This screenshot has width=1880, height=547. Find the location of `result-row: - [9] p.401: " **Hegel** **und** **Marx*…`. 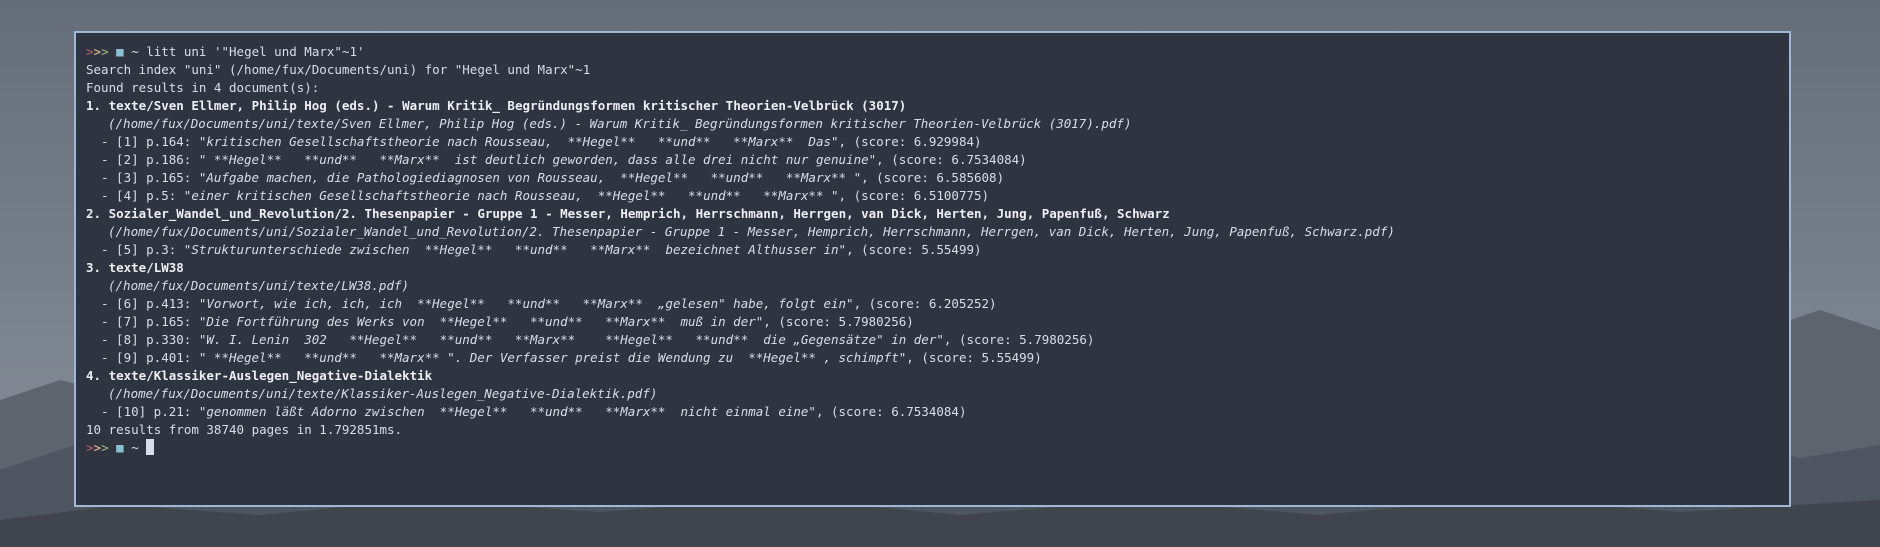

result-row: - [9] p.401: " **Hegel** **und** **Marx*… is located at coordinates (932, 358).